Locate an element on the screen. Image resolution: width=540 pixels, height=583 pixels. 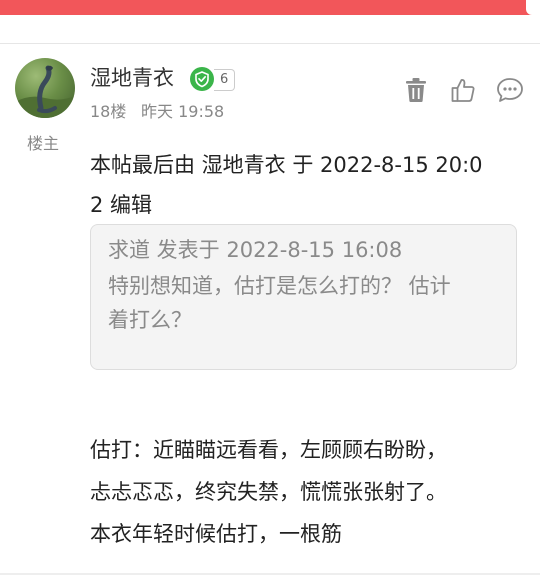
content-line: 估打：近瞄瞄远看看，左顾顾右盼盼， is located at coordinates (268, 450).